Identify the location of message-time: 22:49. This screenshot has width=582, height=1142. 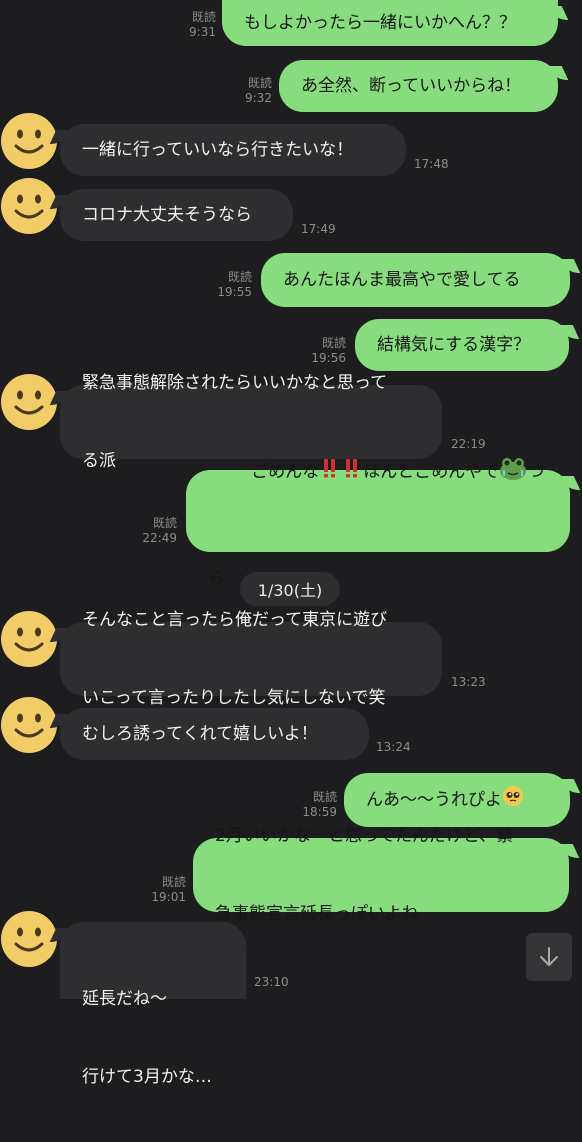
(159, 538).